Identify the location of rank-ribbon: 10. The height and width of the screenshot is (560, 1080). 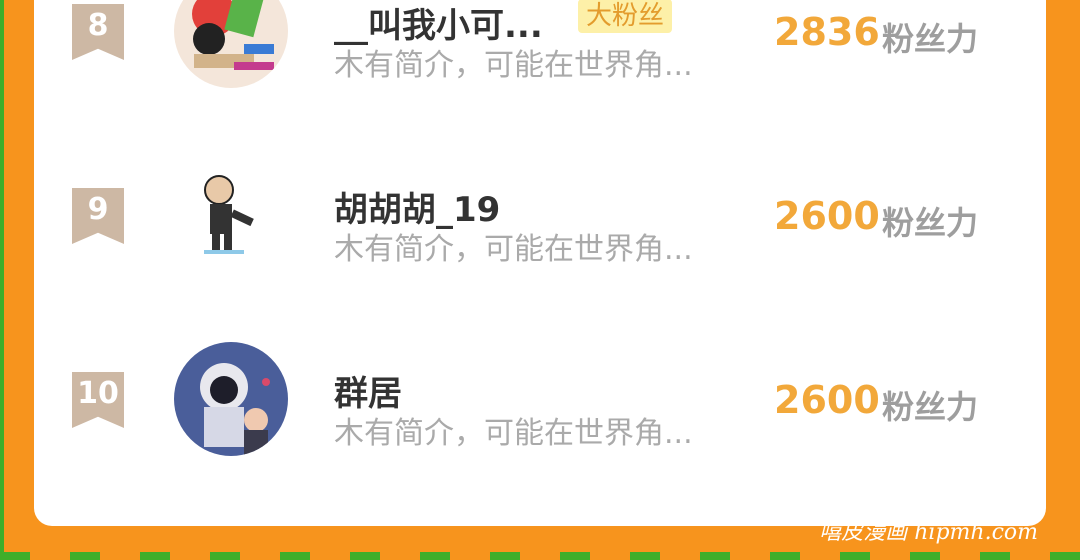
(98, 400).